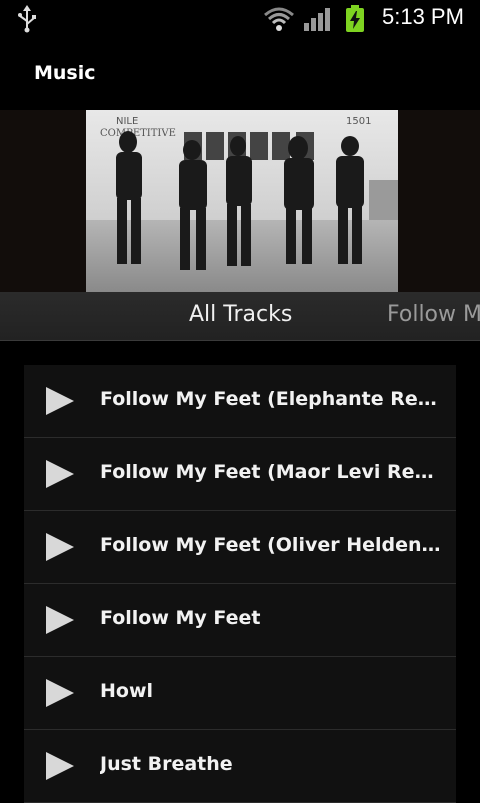 The image size is (480, 803). What do you see at coordinates (240, 693) in the screenshot?
I see `track-row: Howl` at bounding box center [240, 693].